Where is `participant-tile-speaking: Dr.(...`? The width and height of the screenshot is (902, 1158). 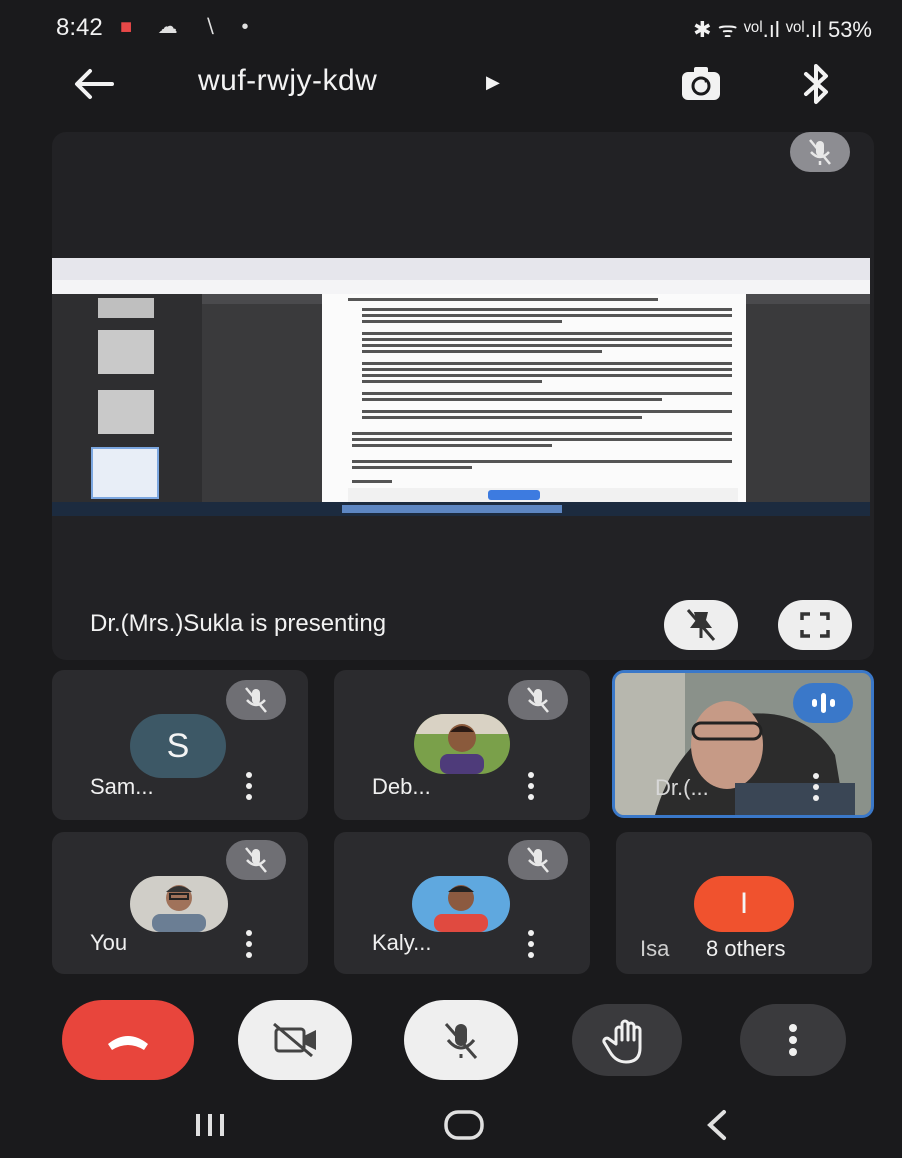
participant-tile-speaking: Dr.(... is located at coordinates (743, 744).